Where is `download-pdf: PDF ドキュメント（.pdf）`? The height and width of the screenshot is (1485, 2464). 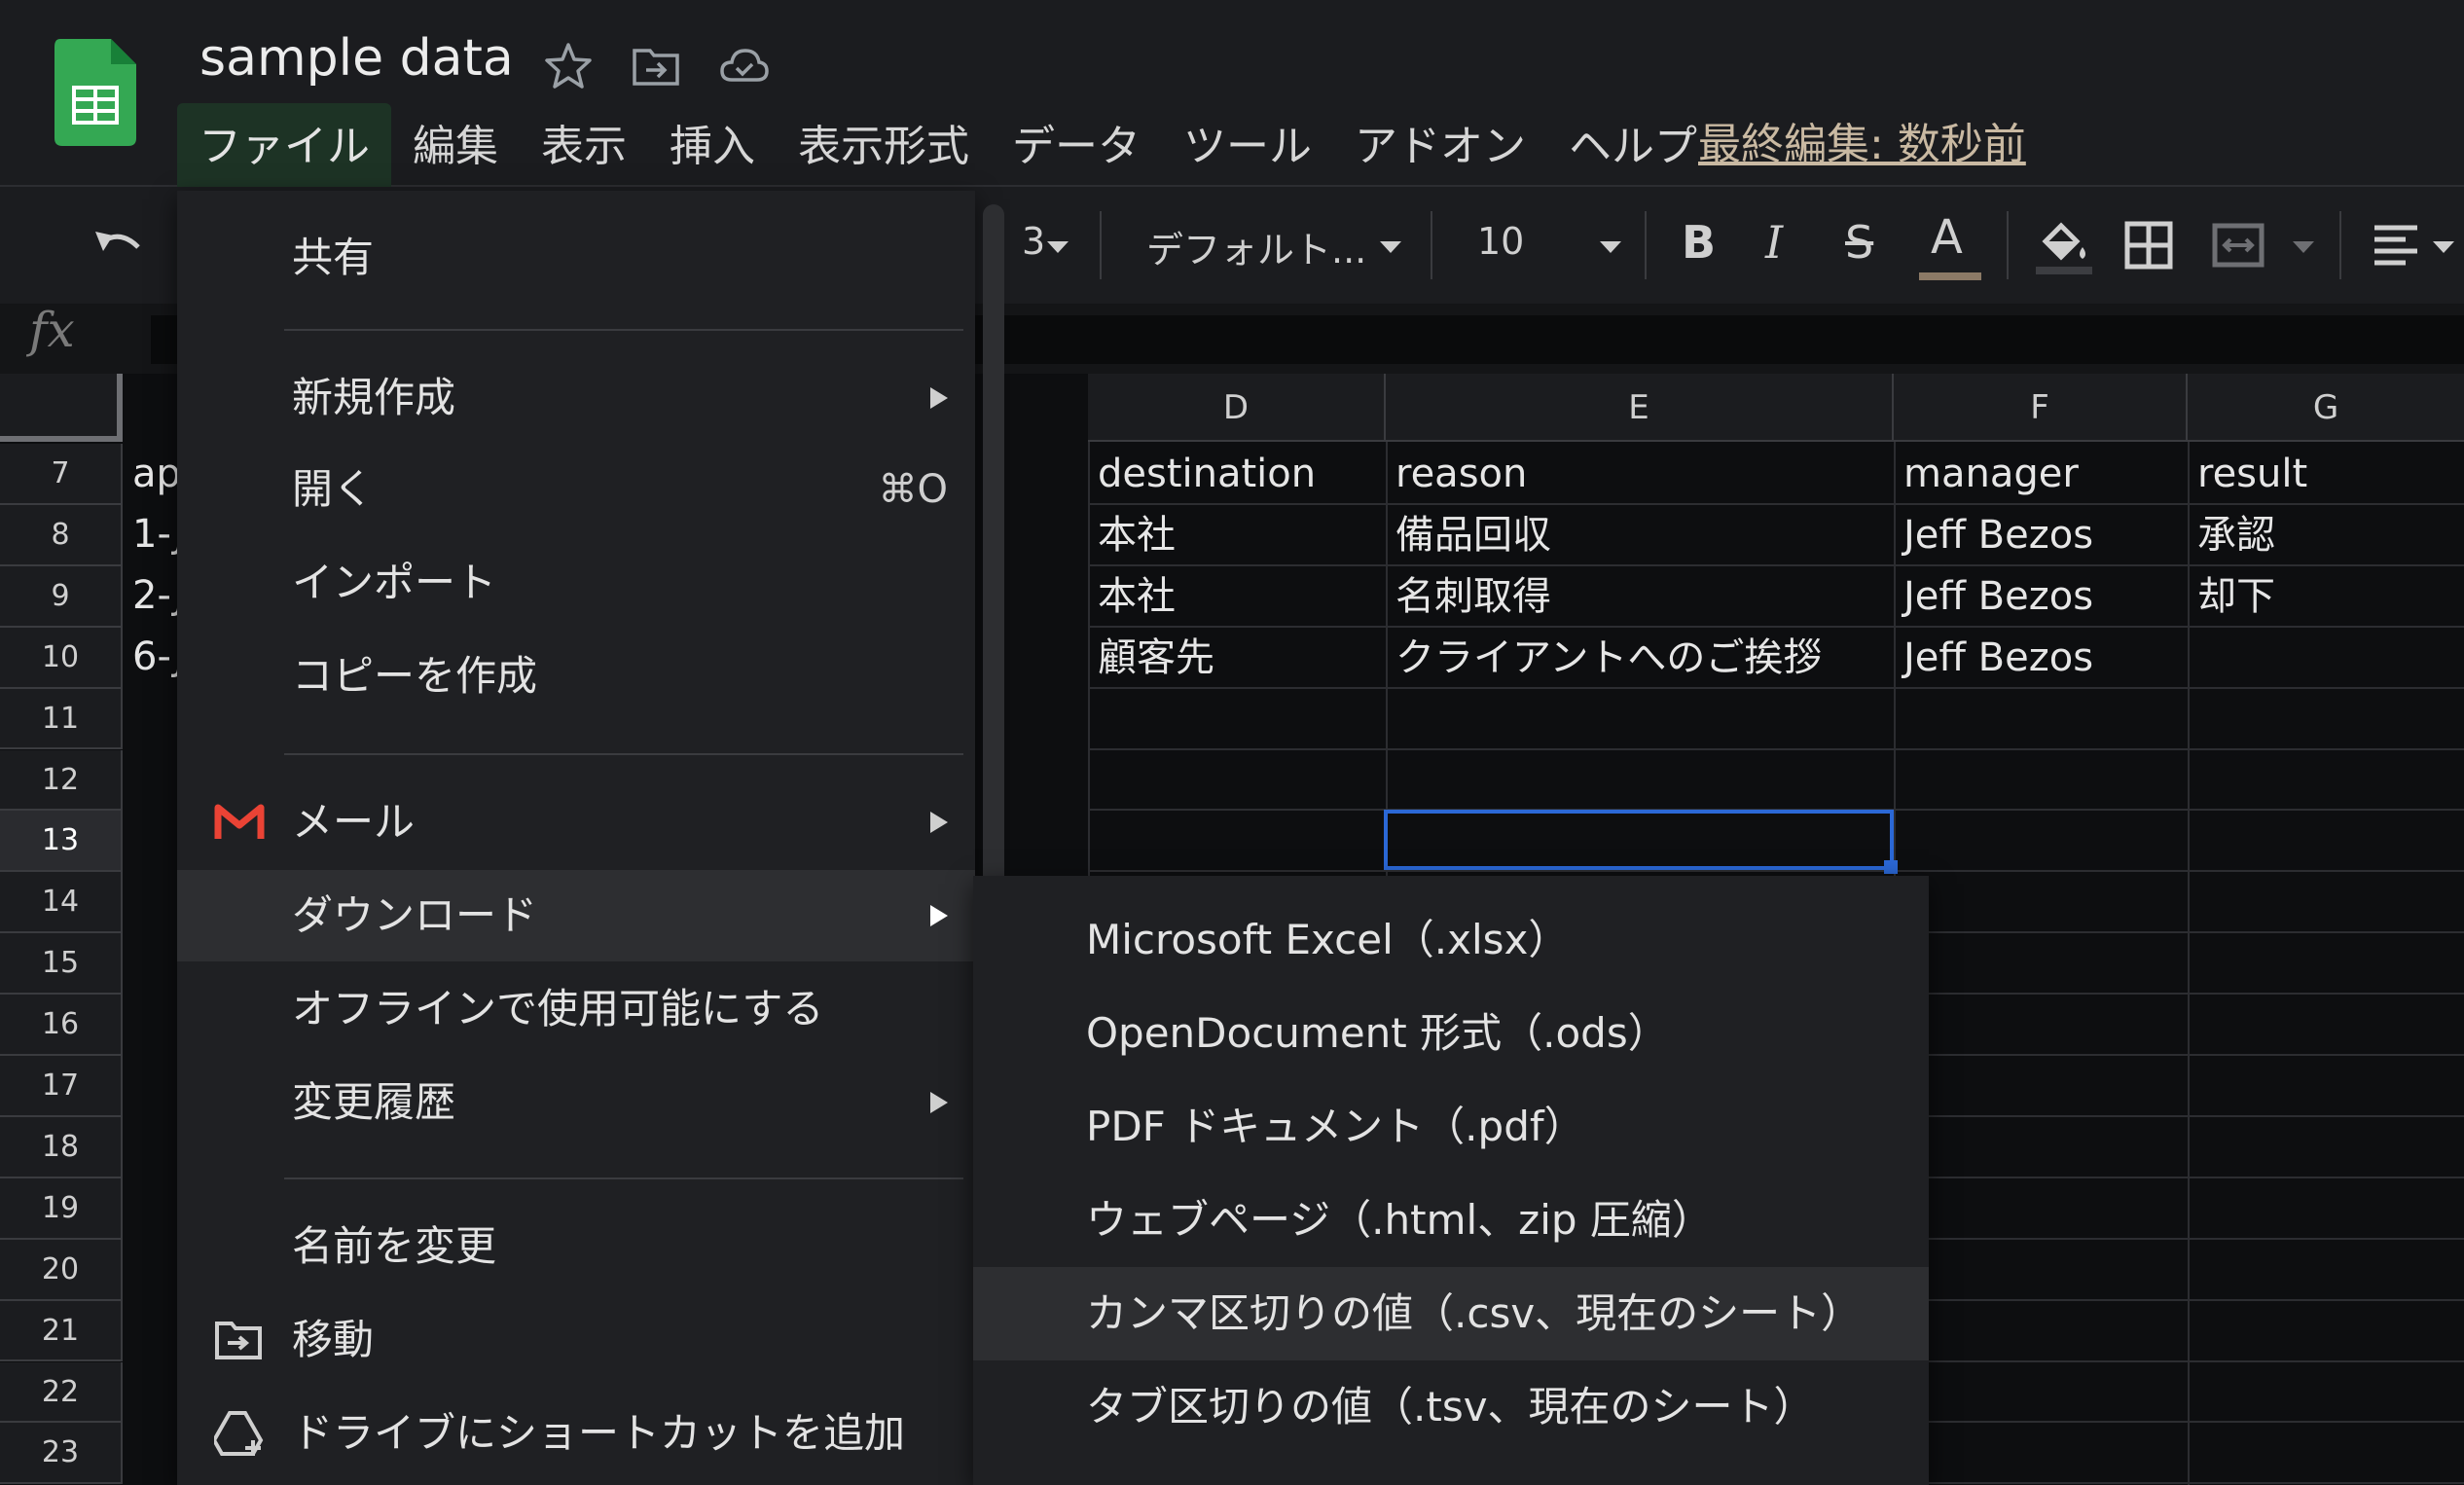 download-pdf: PDF ドキュメント（.pdf） is located at coordinates (1451, 1127).